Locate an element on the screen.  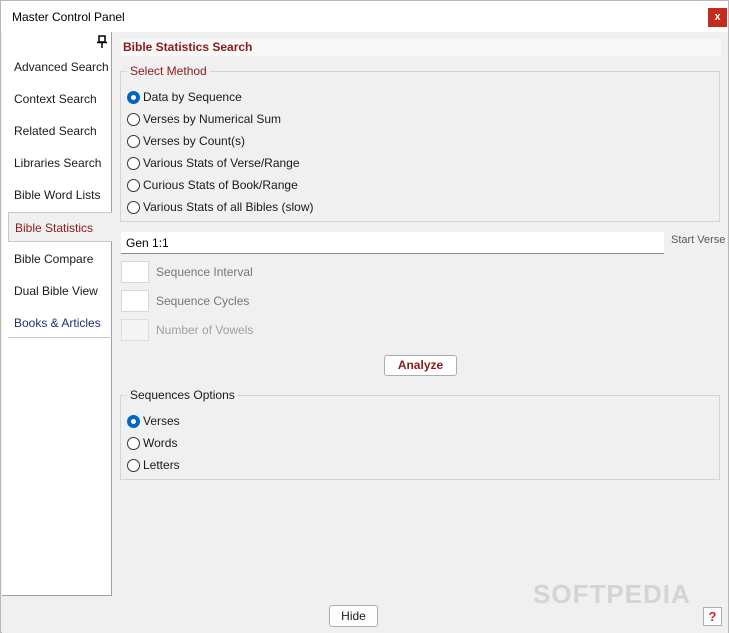
sequence-interval-label: Sequence Interval is located at coordinates (204, 272).